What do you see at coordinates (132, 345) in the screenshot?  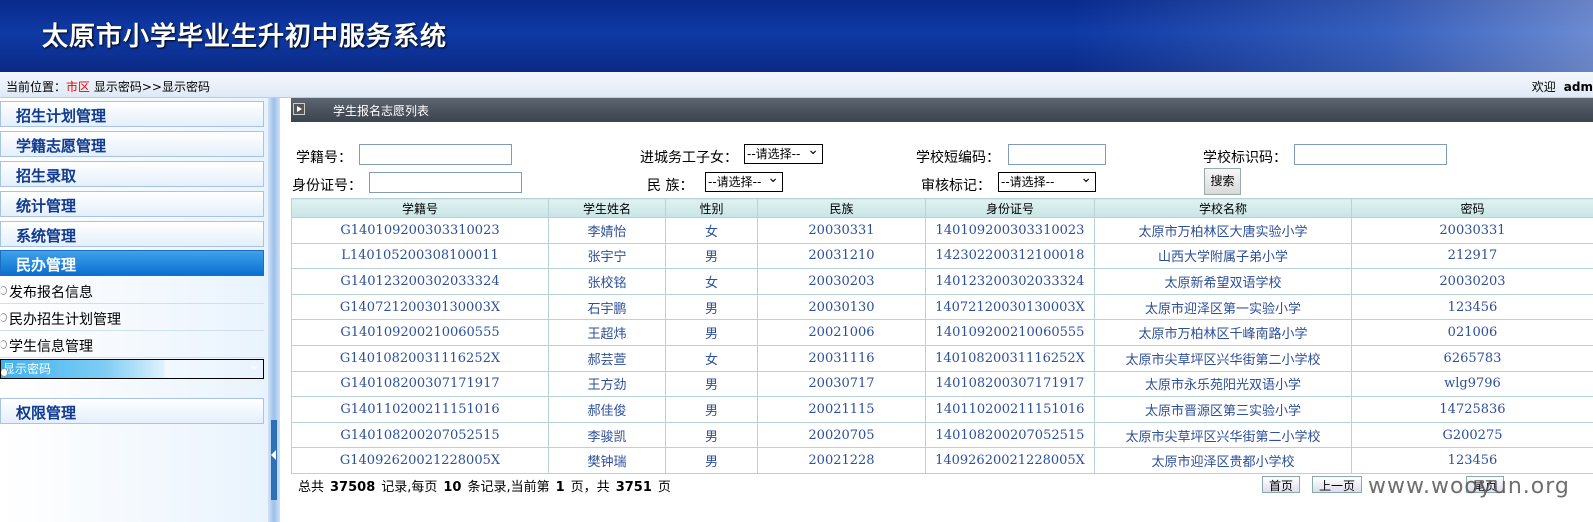 I see `sidebar-item-student-info: 学生信息管理` at bounding box center [132, 345].